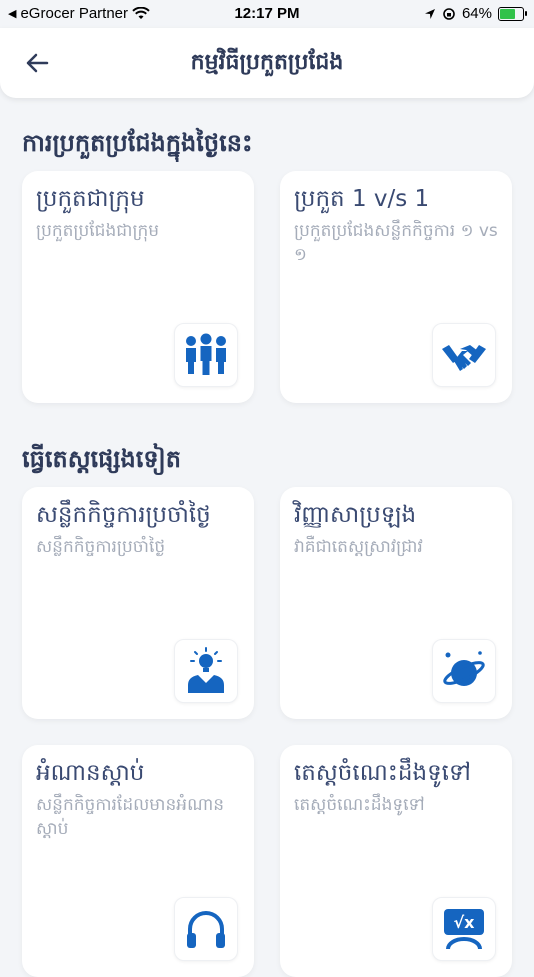  What do you see at coordinates (359, 805) in the screenshot?
I see `card-subtitle: តេស្តចំណេះដឹងទូទៅ` at bounding box center [359, 805].